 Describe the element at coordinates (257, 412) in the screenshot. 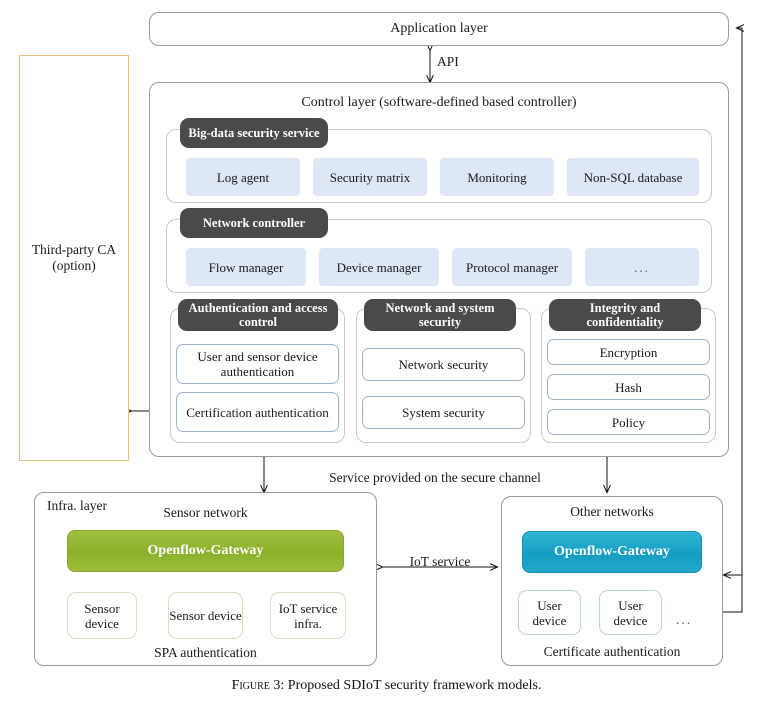

I see `box-certification-authentication: Certification authentication` at that location.